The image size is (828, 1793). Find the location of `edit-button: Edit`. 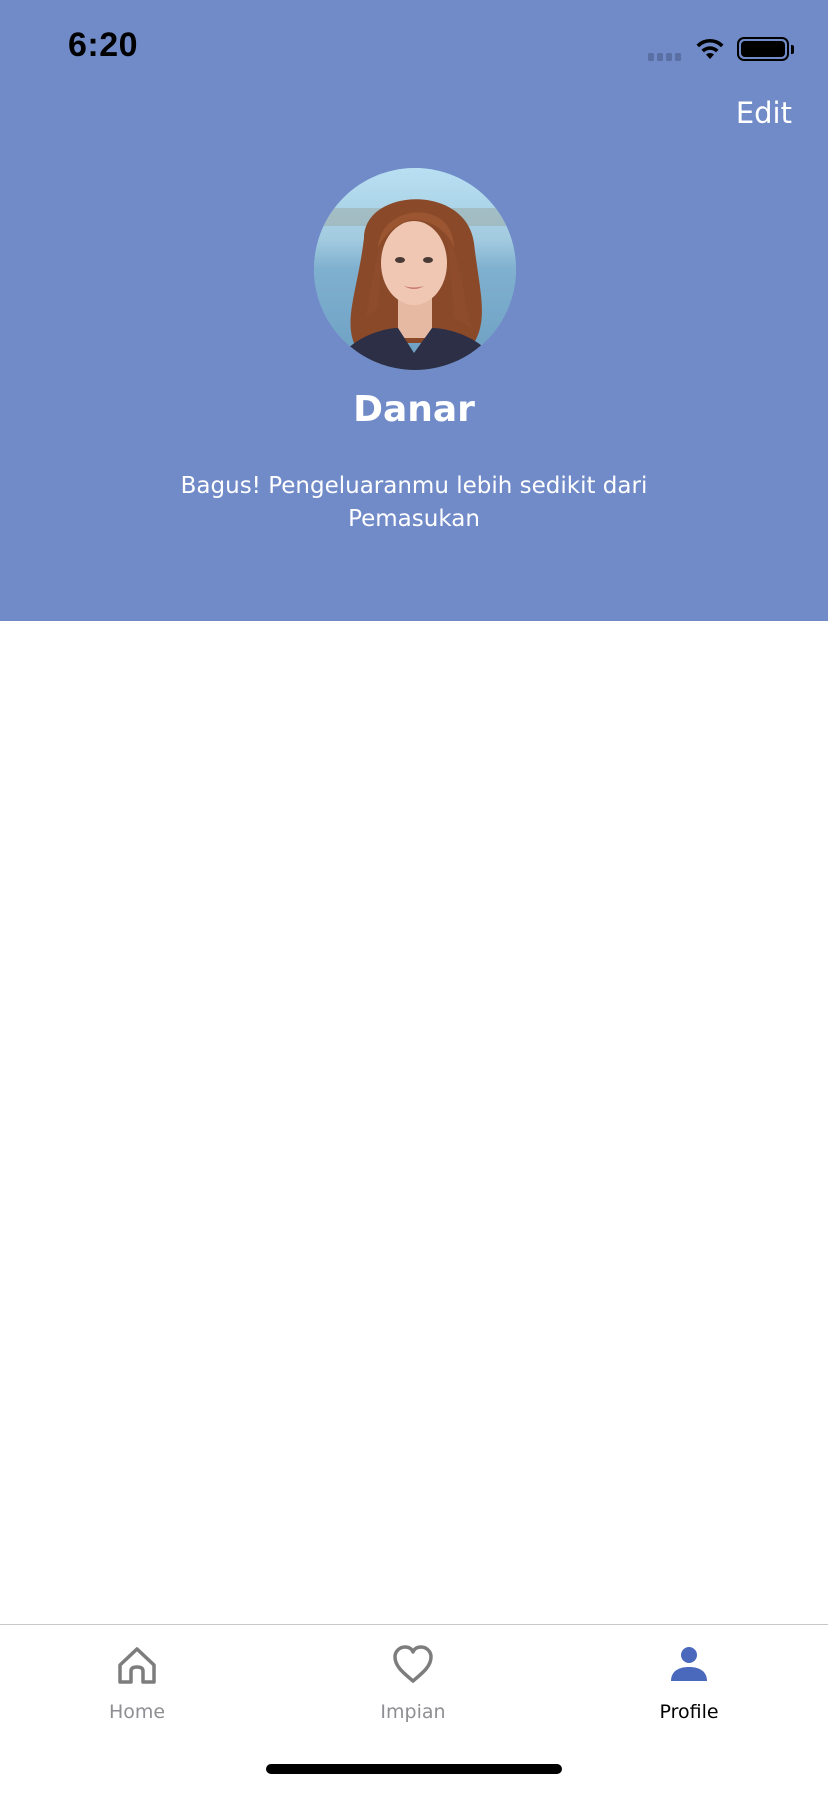

edit-button: Edit is located at coordinates (764, 113).